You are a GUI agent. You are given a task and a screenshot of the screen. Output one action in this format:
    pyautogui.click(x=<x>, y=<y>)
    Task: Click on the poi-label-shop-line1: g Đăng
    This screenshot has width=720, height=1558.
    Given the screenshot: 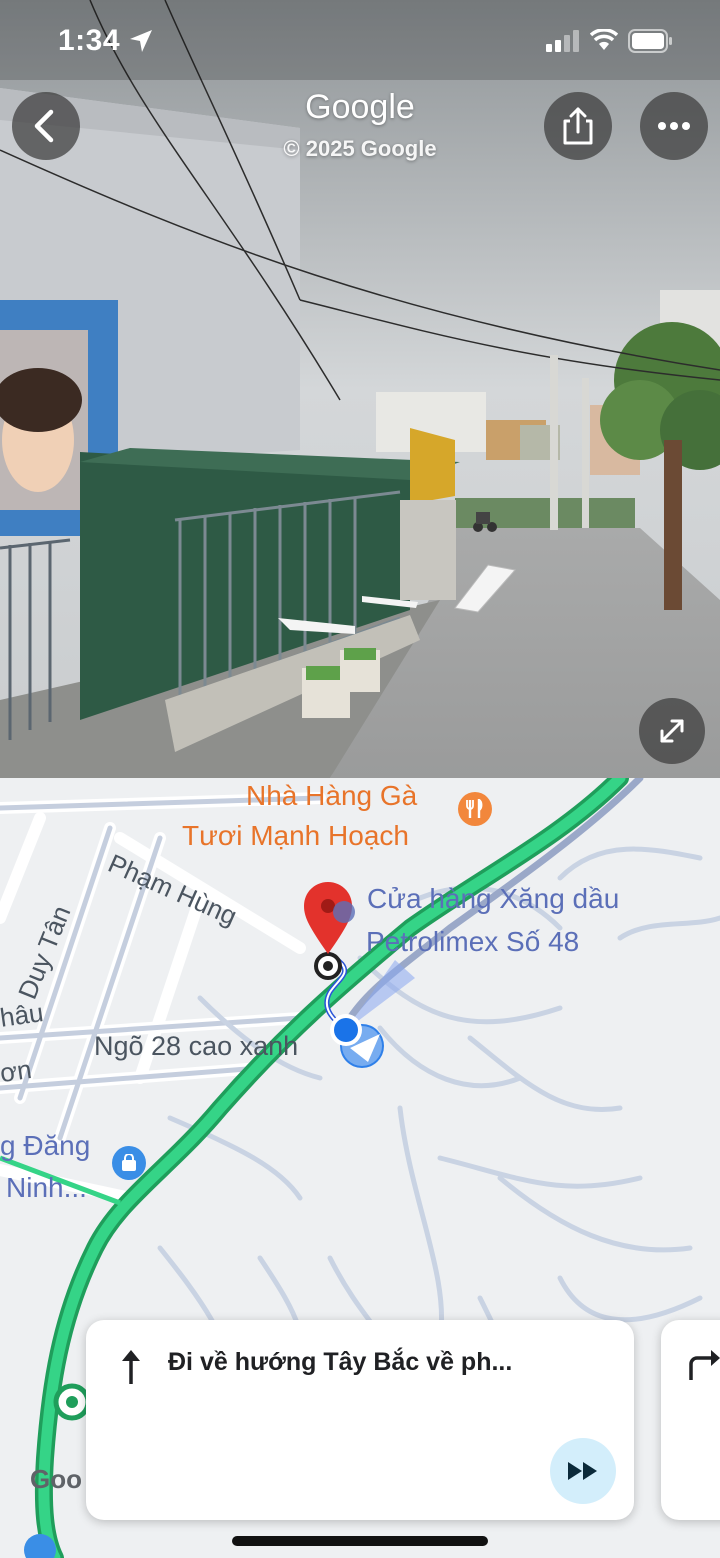 What is the action you would take?
    pyautogui.click(x=45, y=1146)
    